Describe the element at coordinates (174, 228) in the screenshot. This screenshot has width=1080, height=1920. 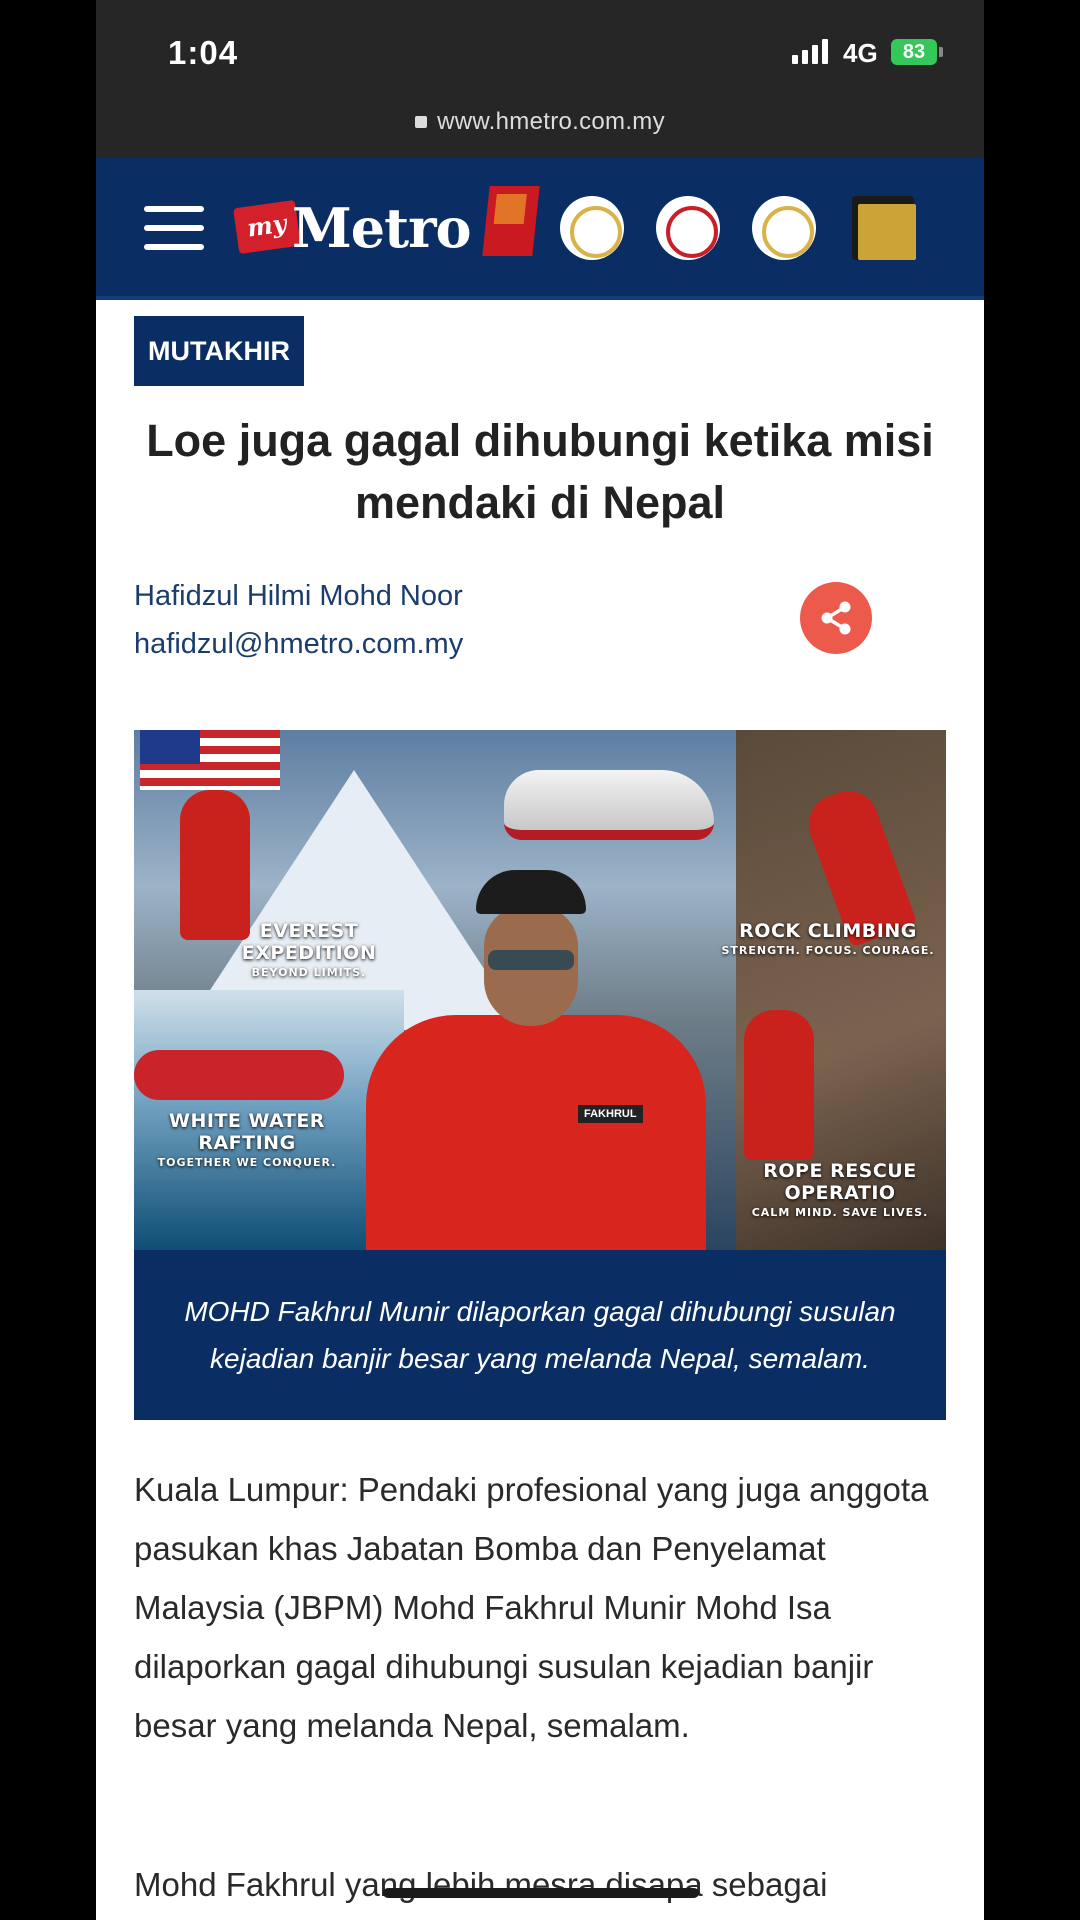
I see `menu-icon` at that location.